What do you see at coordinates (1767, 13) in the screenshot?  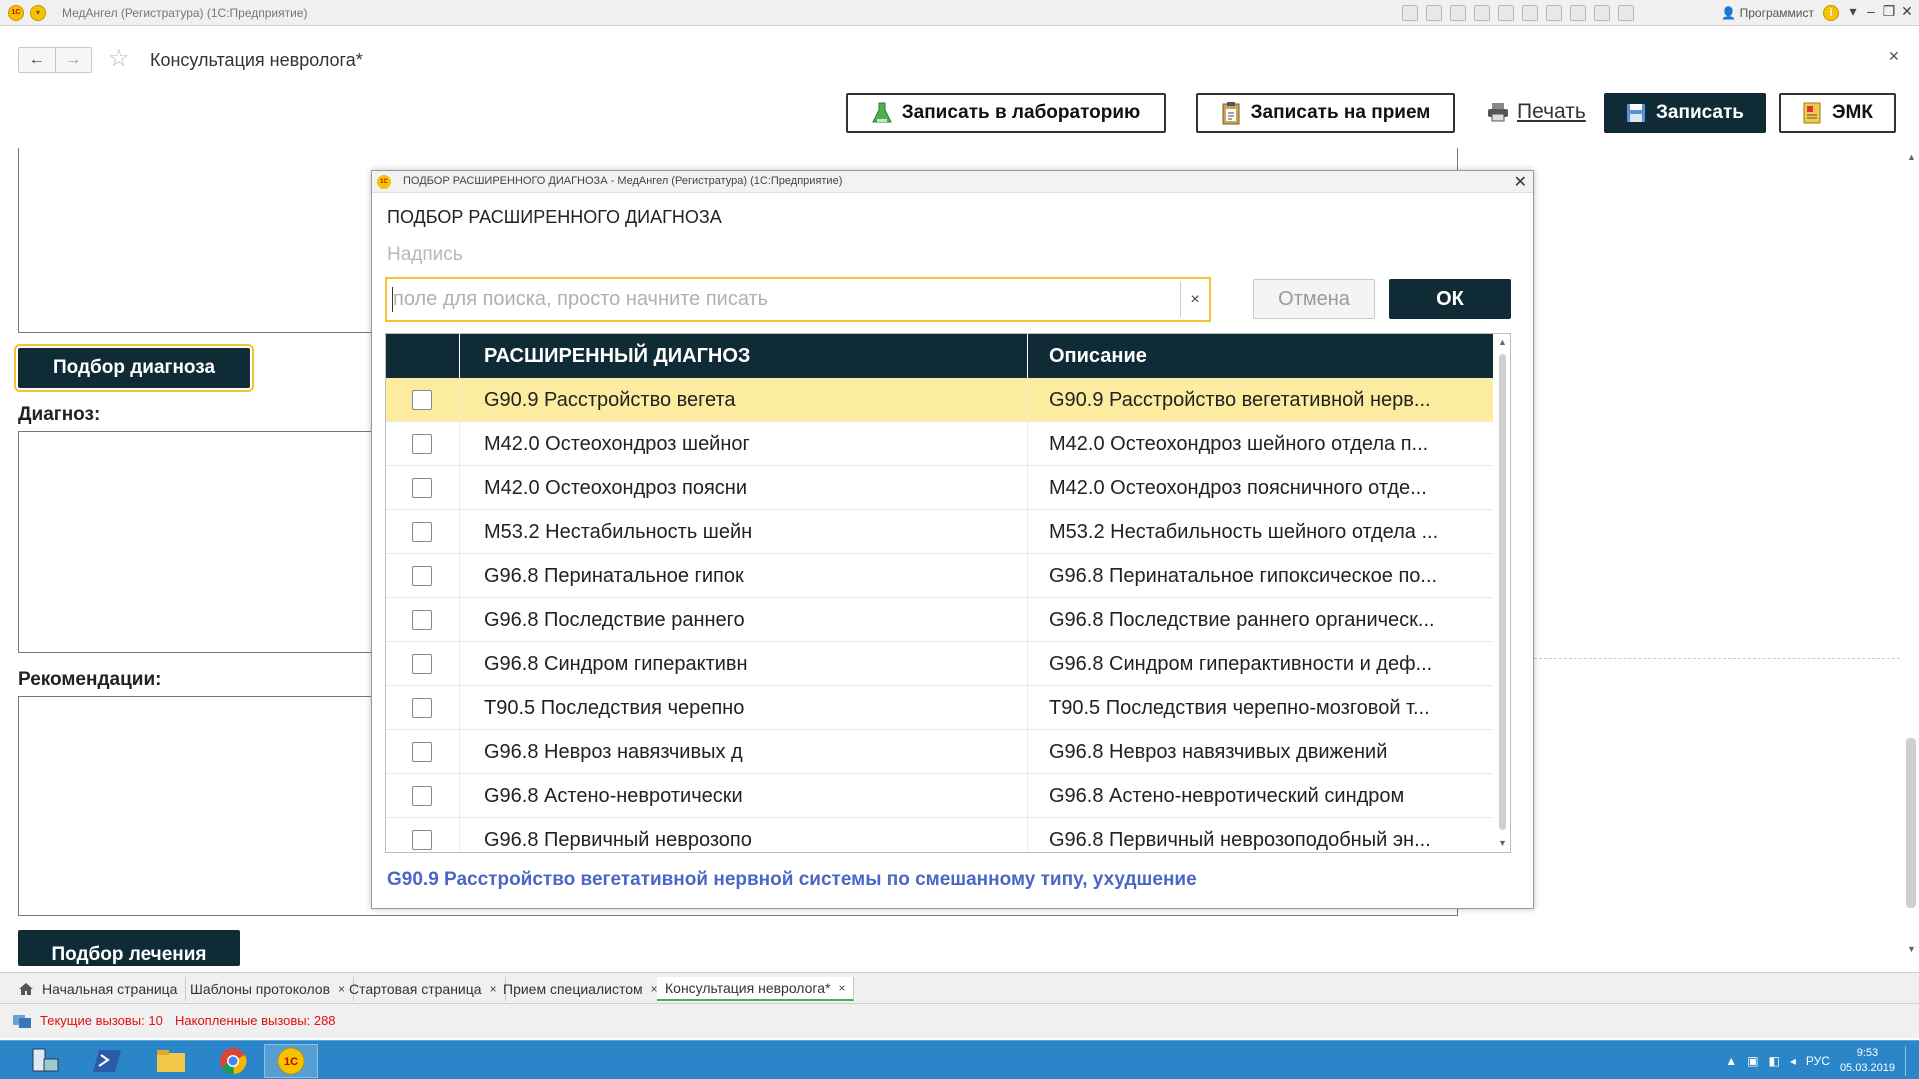 I see `user-name: 👤 Программист` at bounding box center [1767, 13].